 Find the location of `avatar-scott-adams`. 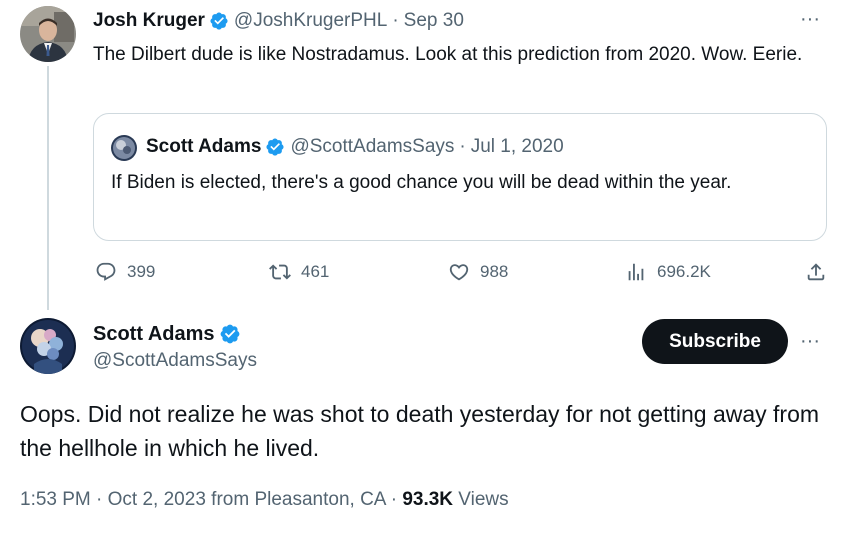

avatar-scott-adams is located at coordinates (48, 346).